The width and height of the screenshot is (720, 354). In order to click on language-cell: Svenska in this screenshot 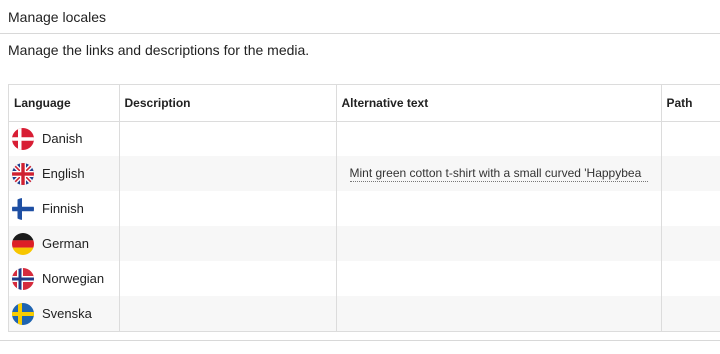, I will do `click(64, 313)`.